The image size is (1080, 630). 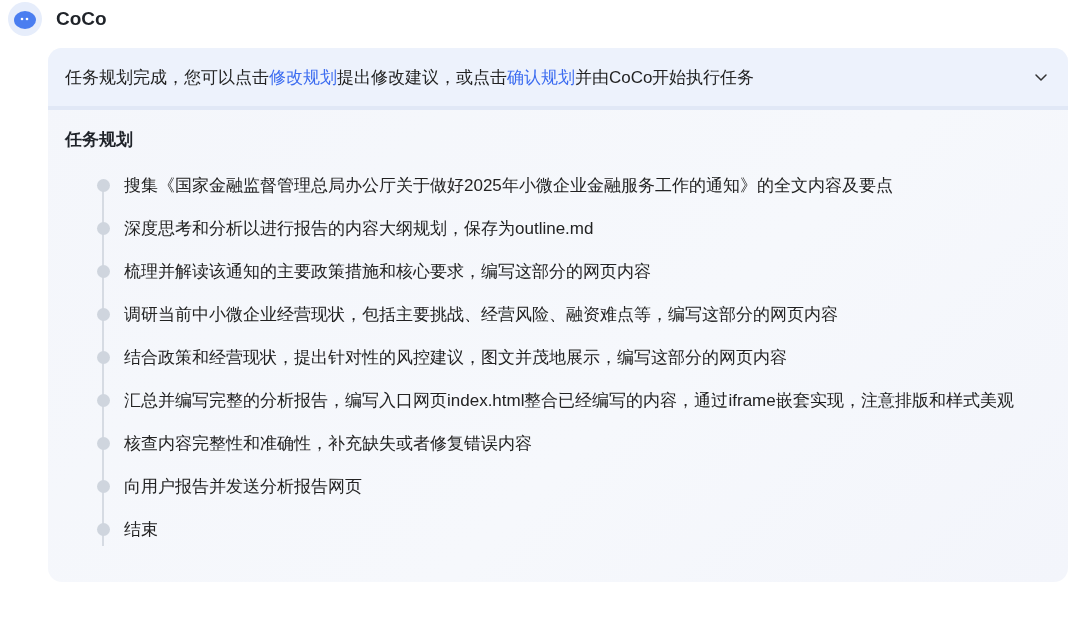 What do you see at coordinates (243, 487) in the screenshot?
I see `step-text: 向用户报告并发送分析报告网页` at bounding box center [243, 487].